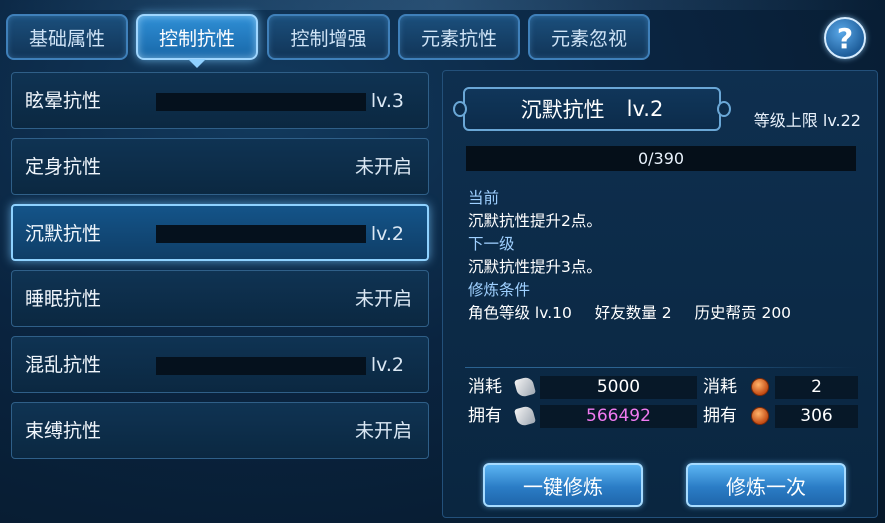  I want to click on resistance-name: 定身抗性, so click(63, 167).